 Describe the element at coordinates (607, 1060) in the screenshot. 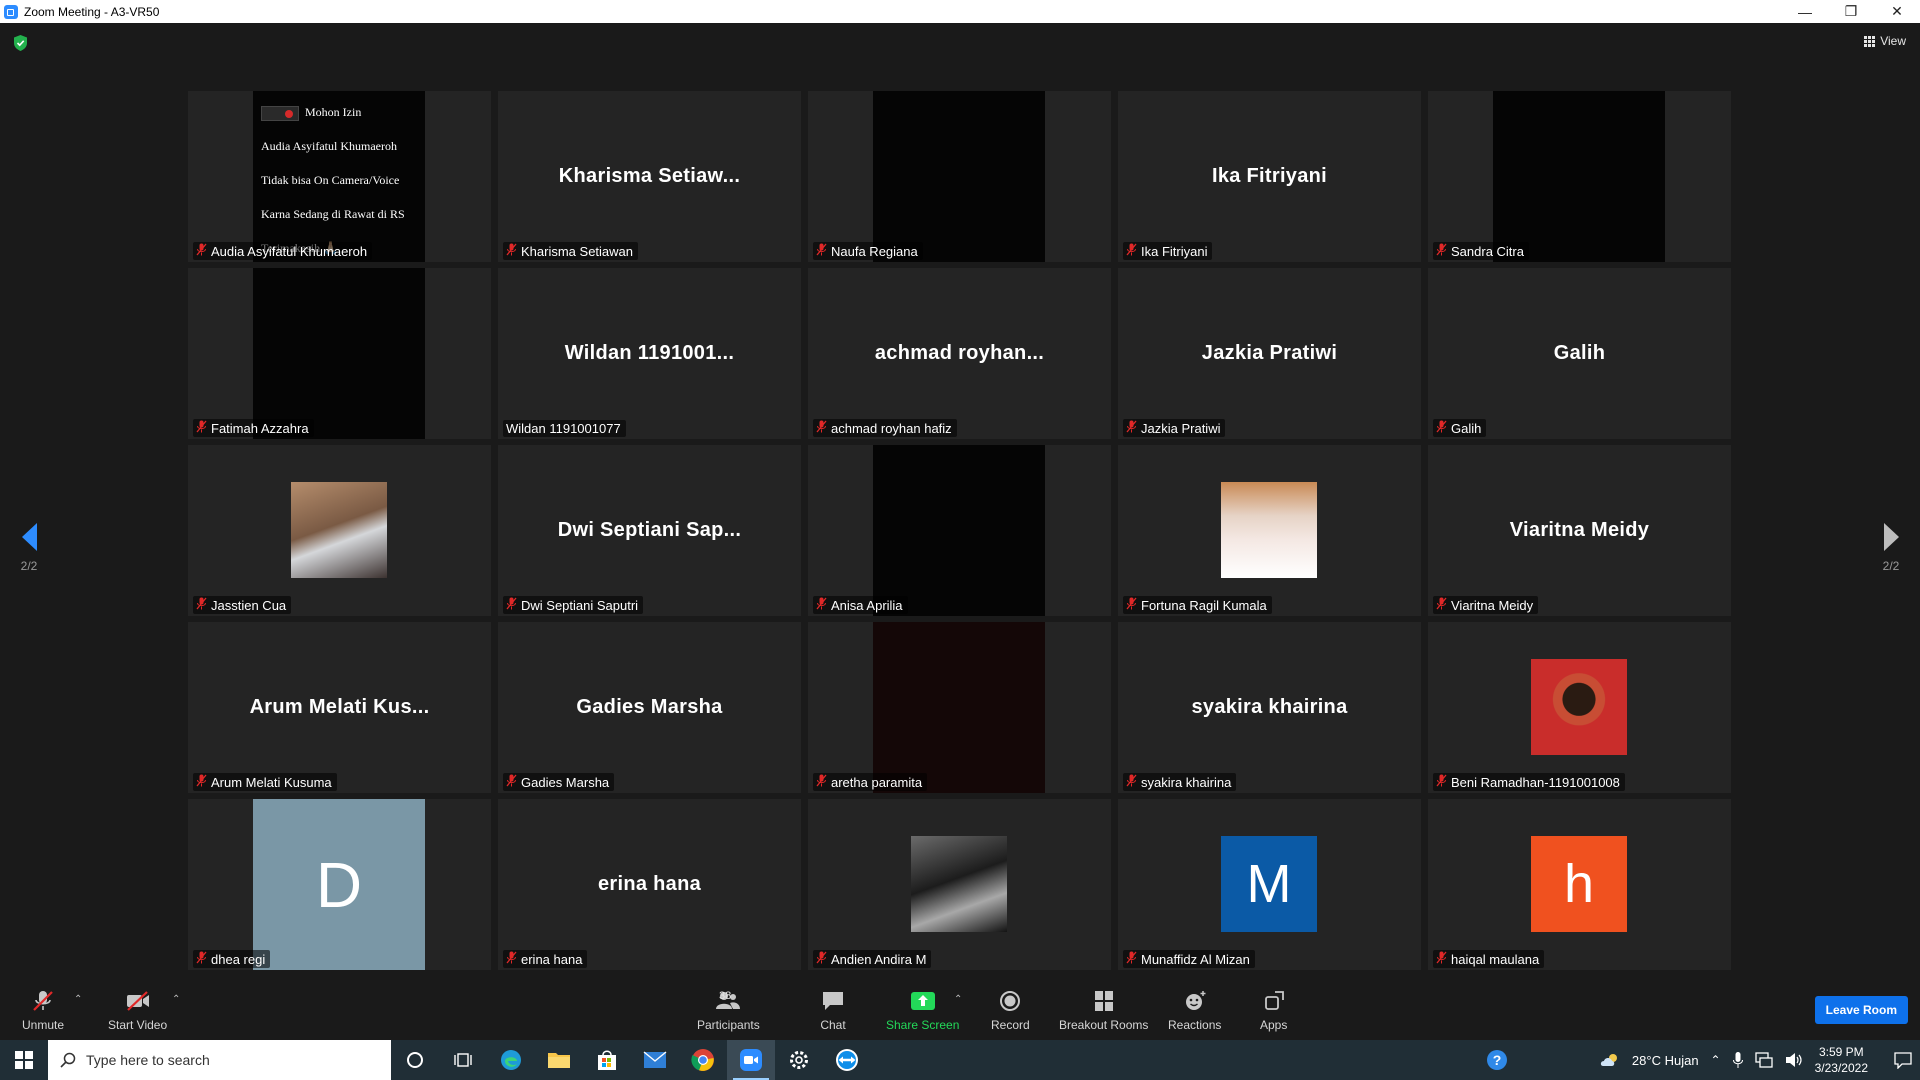

I see `microsoft-store-button` at that location.